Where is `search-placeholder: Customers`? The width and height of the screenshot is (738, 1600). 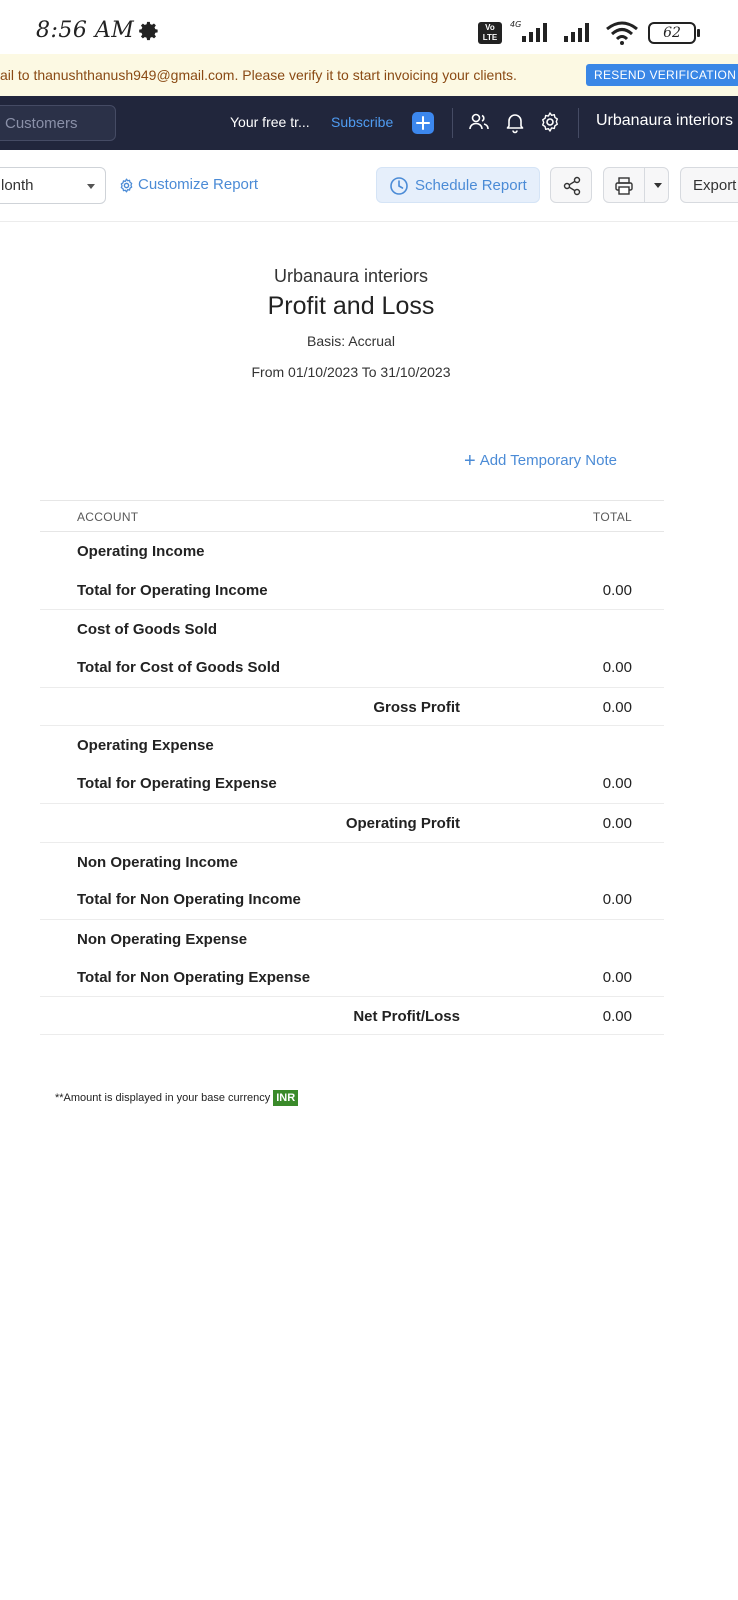 search-placeholder: Customers is located at coordinates (41, 123).